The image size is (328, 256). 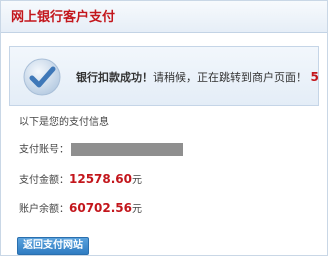 I want to click on countdown: 5, so click(x=314, y=77).